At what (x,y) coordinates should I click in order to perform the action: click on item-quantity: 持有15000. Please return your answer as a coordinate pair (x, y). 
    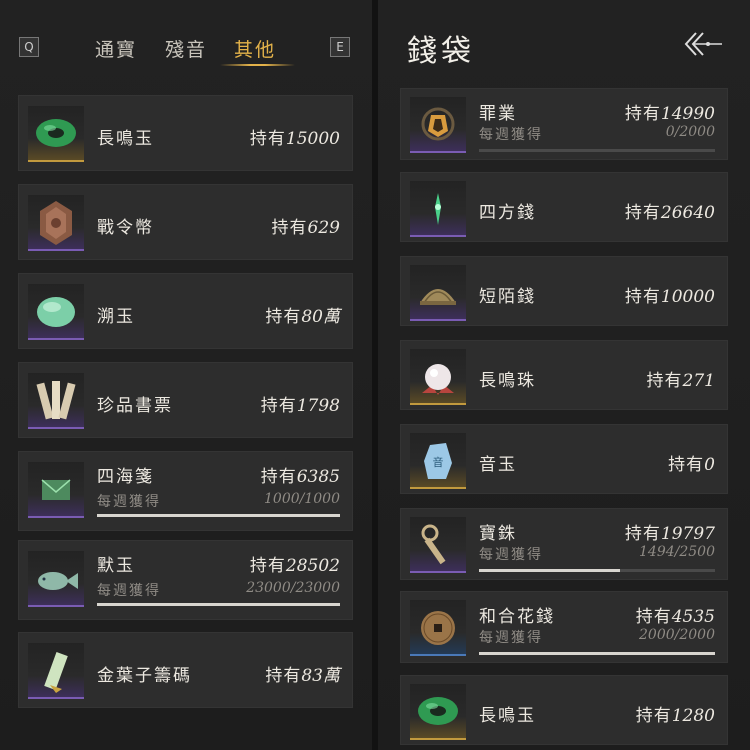
    Looking at the image, I should click on (295, 136).